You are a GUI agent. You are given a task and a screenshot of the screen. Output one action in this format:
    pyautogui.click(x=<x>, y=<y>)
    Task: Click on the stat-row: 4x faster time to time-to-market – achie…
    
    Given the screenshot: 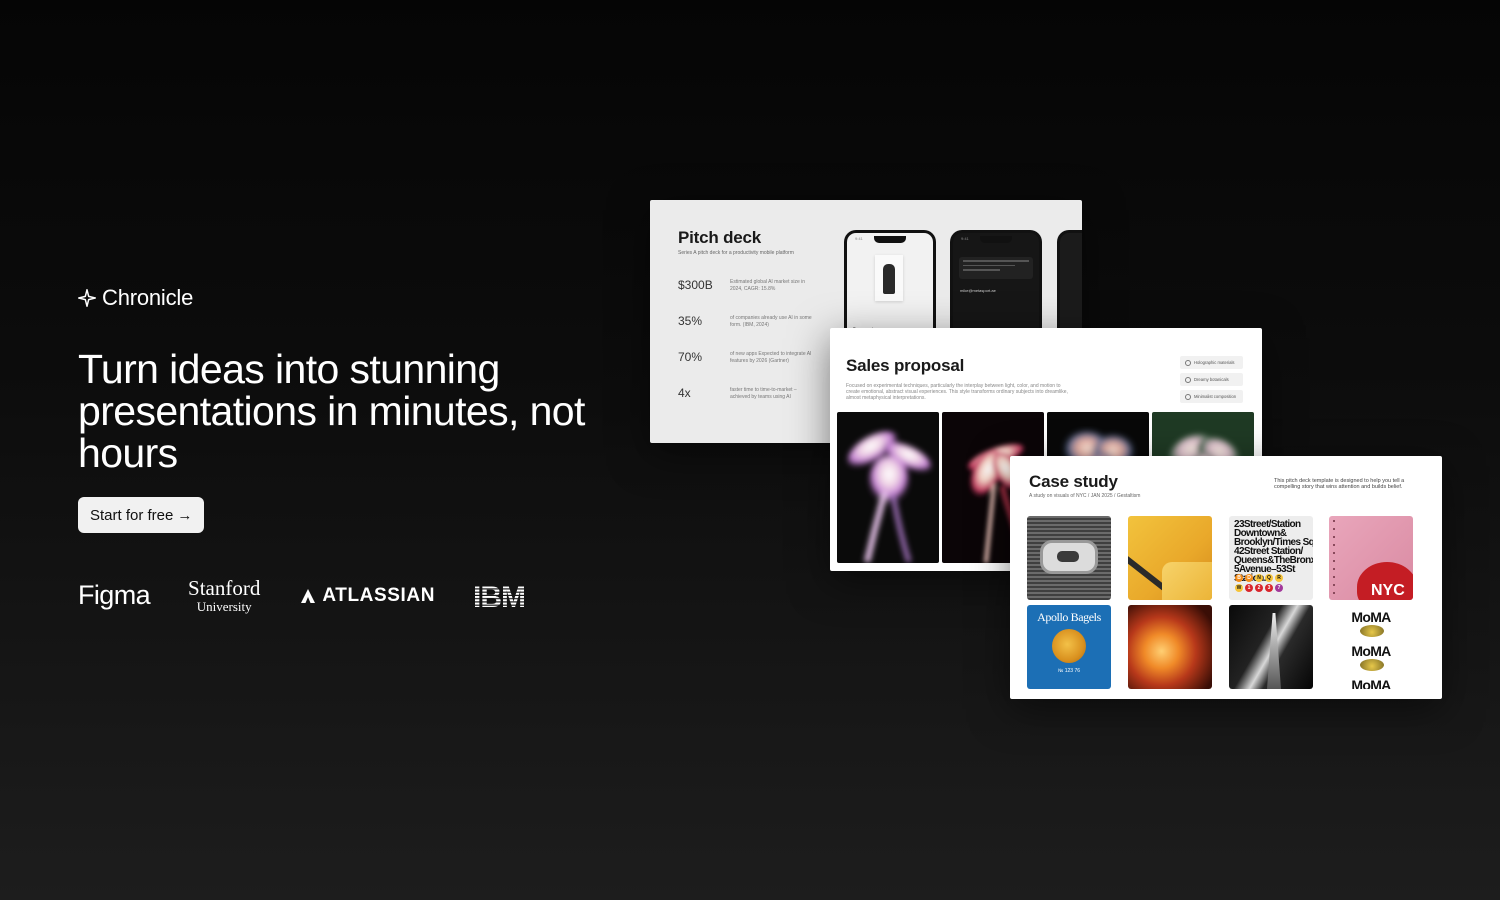 What is the action you would take?
    pyautogui.click(x=737, y=393)
    